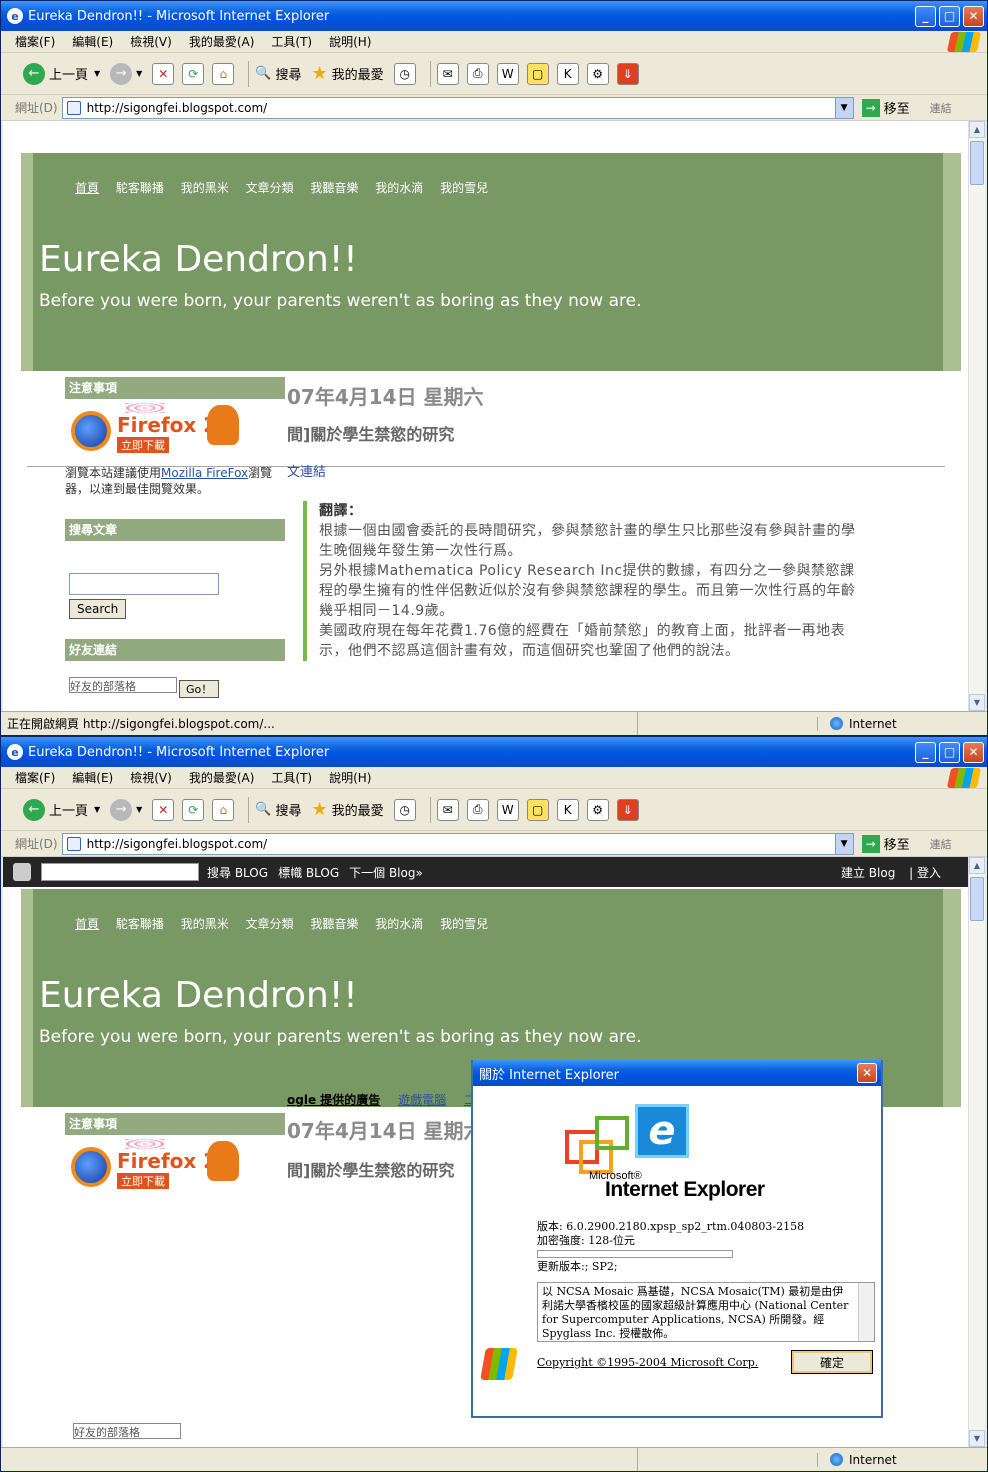 Image resolution: width=988 pixels, height=1472 pixels. Describe the element at coordinates (868, 873) in the screenshot. I see `create-blog-link: 建立 Blog` at that location.